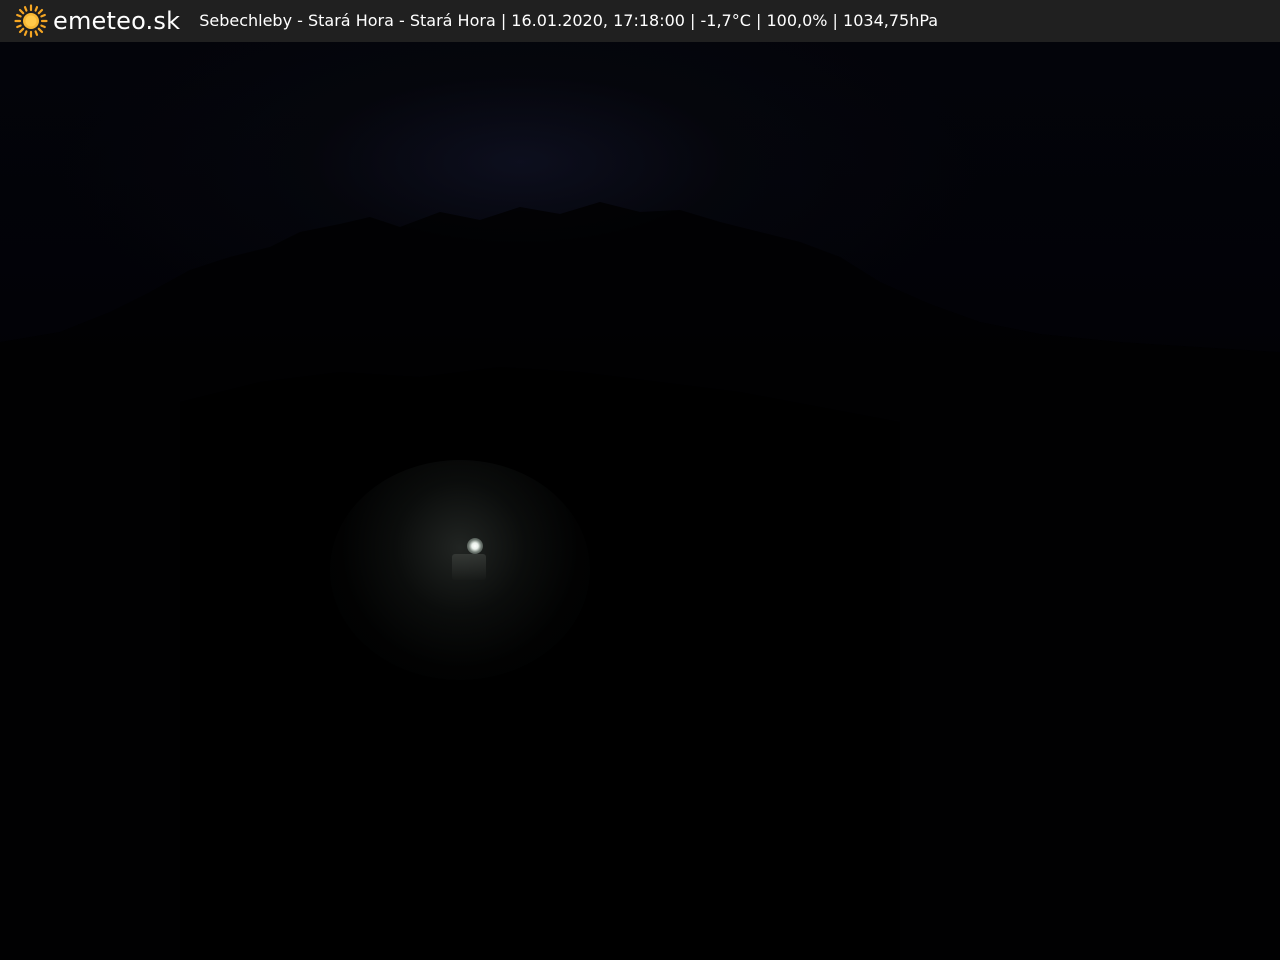 Image resolution: width=1280 pixels, height=960 pixels. Describe the element at coordinates (116, 21) in the screenshot. I see `brand-logo-text: emeteo.sk` at that location.